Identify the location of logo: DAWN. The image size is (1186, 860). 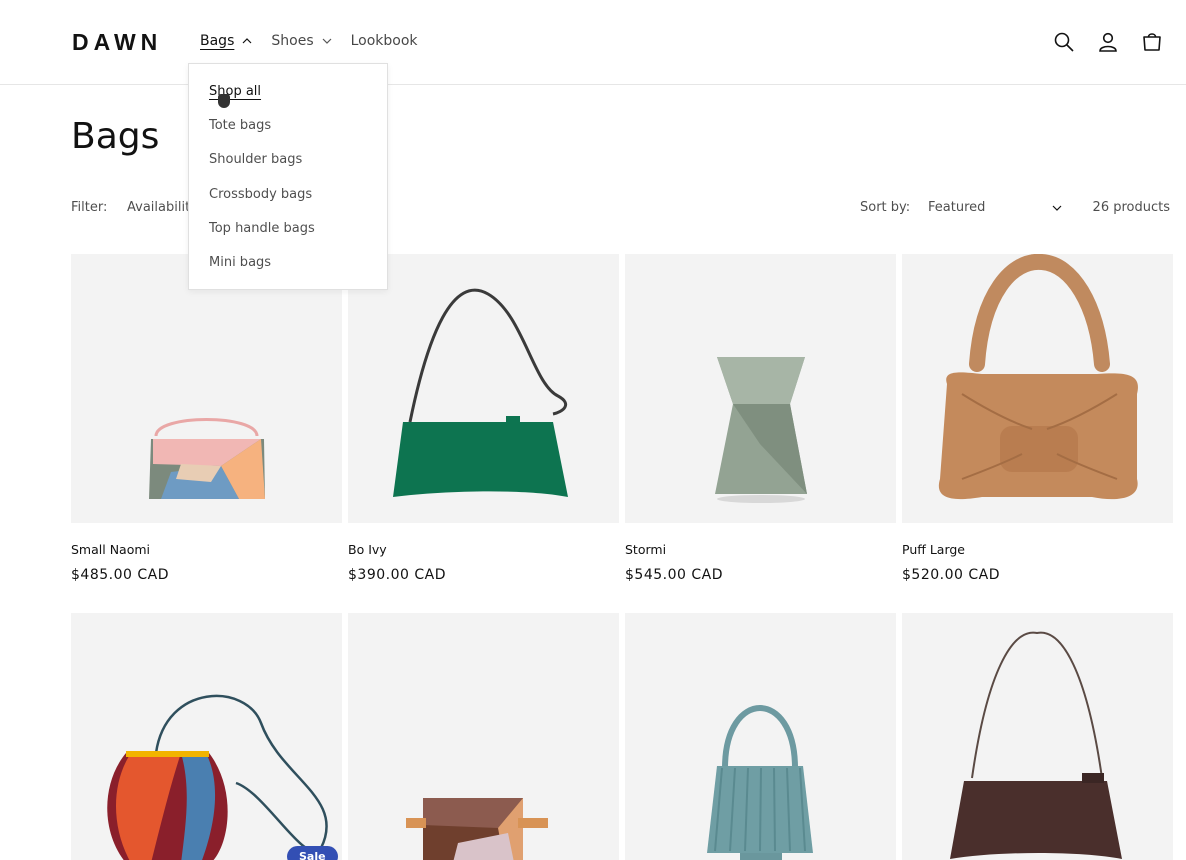
(117, 42).